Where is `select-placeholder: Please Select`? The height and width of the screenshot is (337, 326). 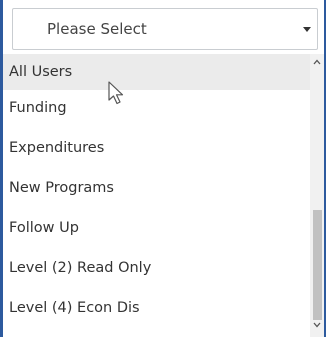
select-placeholder: Please Select is located at coordinates (97, 29).